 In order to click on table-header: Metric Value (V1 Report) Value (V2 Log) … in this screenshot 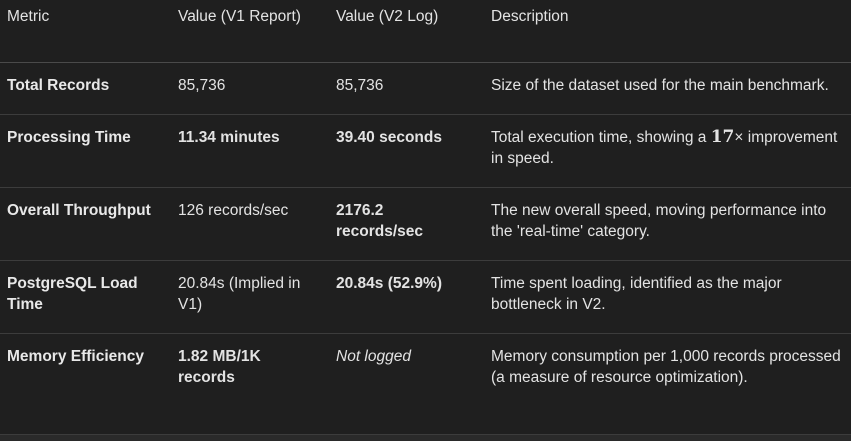, I will do `click(425, 31)`.